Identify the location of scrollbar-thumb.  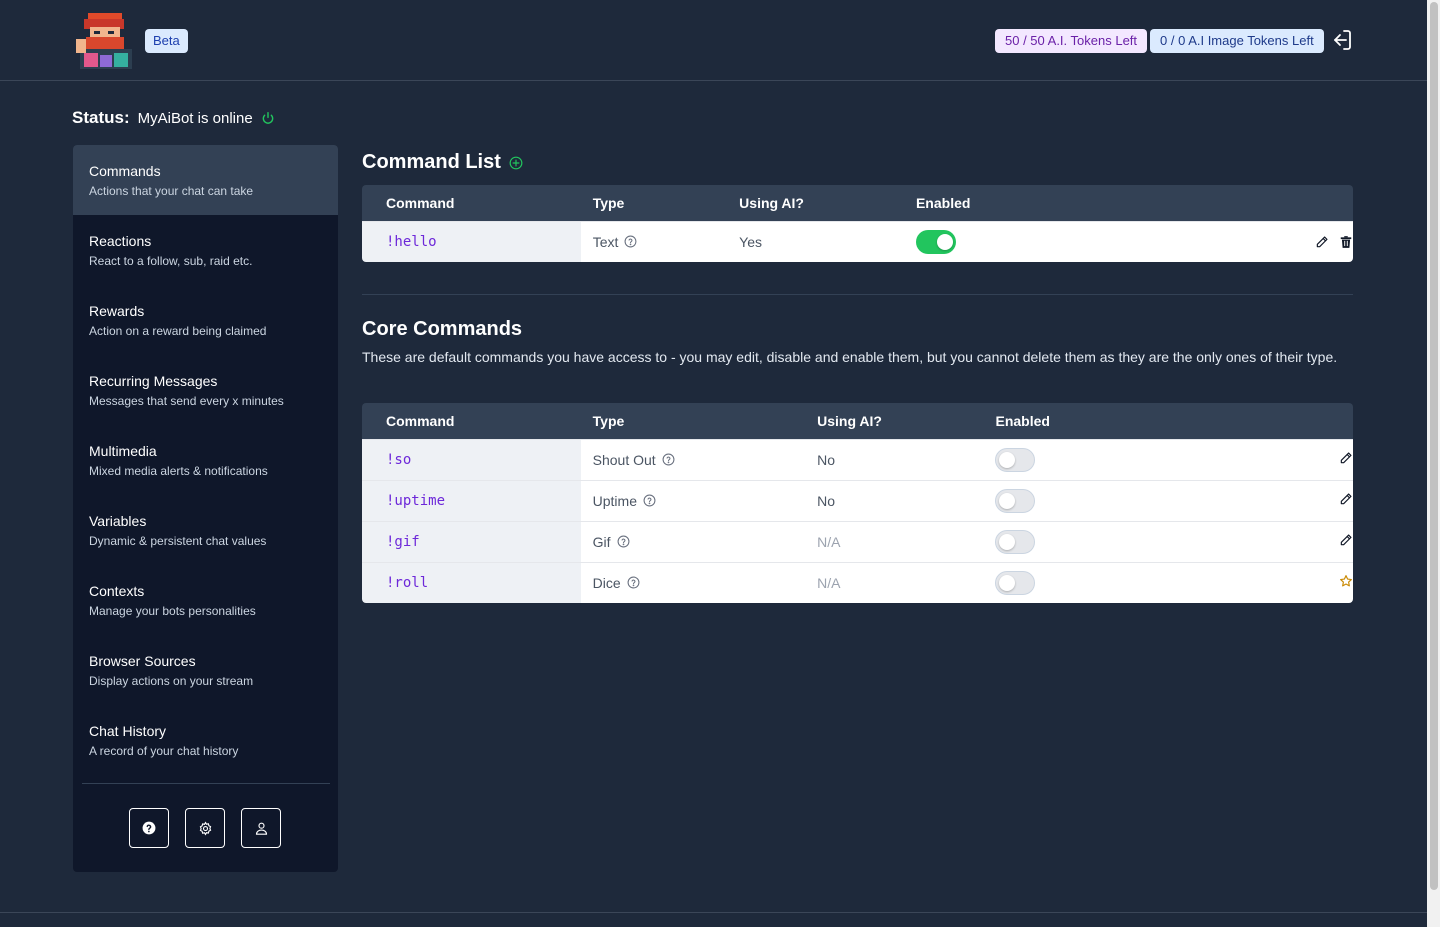
(1434, 446).